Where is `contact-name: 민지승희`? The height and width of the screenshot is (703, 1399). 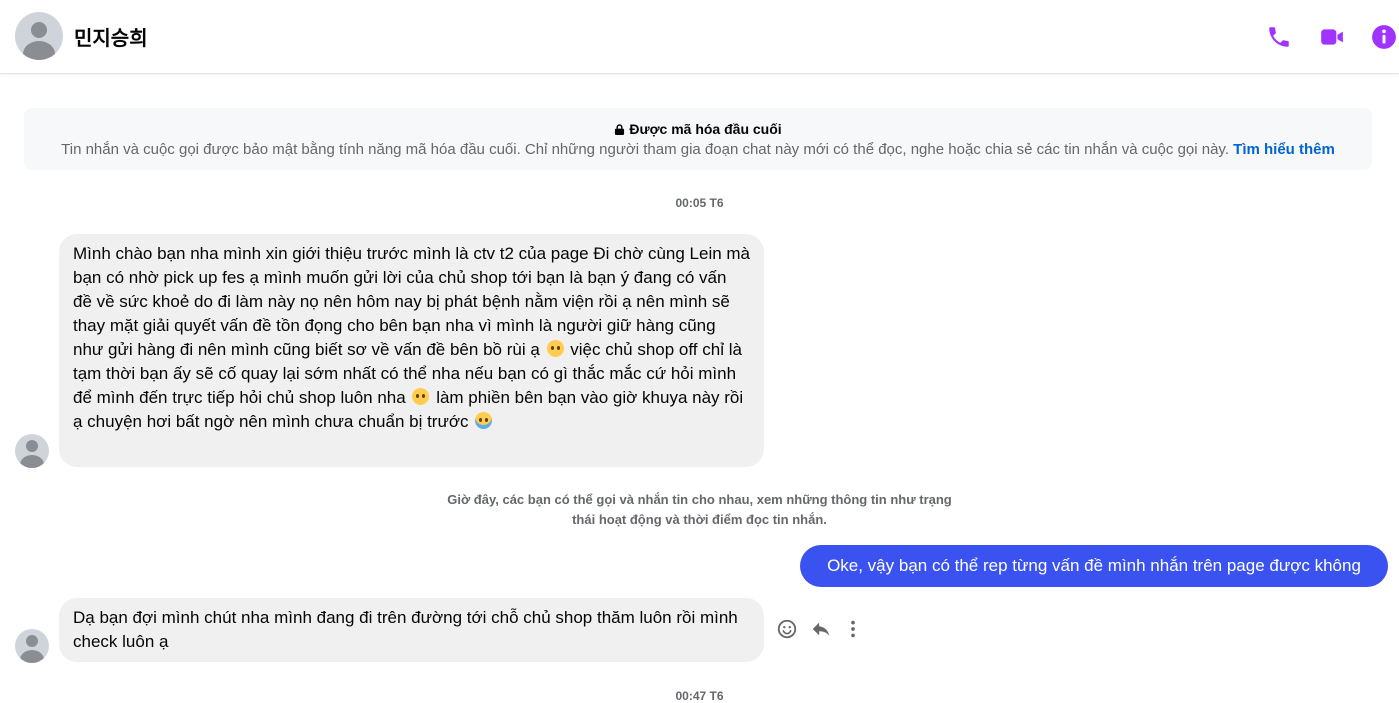
contact-name: 민지승희 is located at coordinates (111, 36).